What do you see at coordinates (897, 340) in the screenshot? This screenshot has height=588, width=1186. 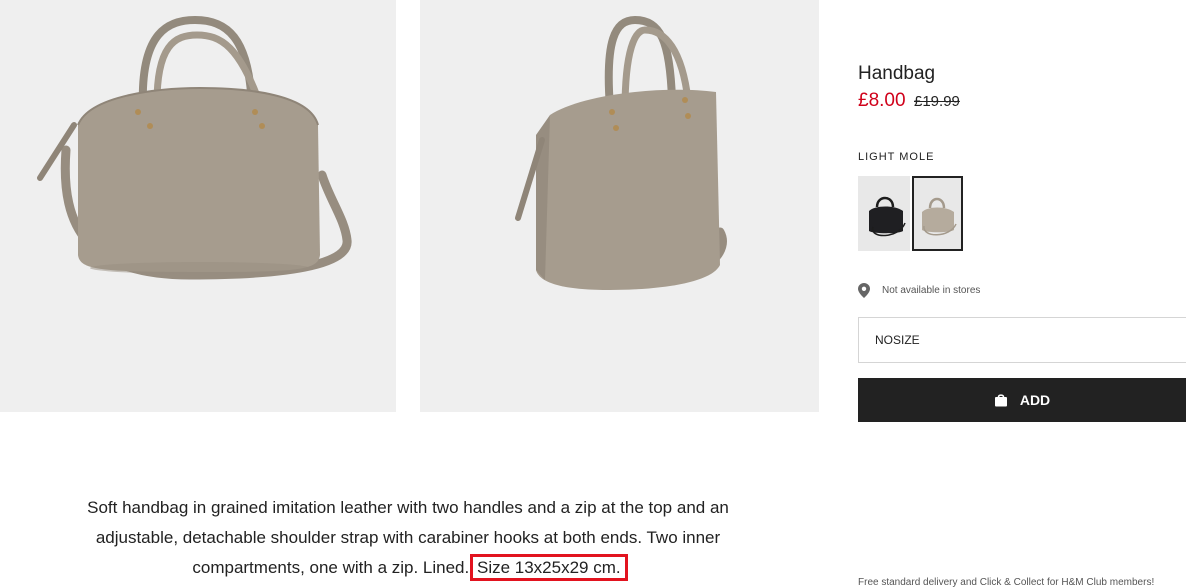 I see `size-selector-value: NOSIZE` at bounding box center [897, 340].